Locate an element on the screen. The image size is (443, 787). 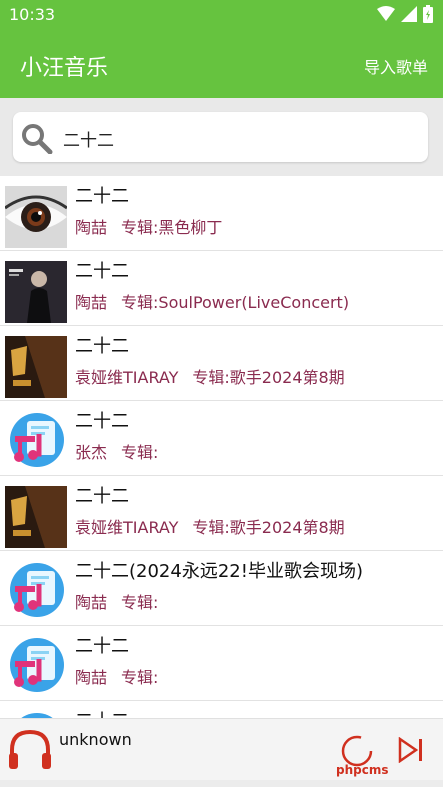
wifi-icon is located at coordinates (386, 13).